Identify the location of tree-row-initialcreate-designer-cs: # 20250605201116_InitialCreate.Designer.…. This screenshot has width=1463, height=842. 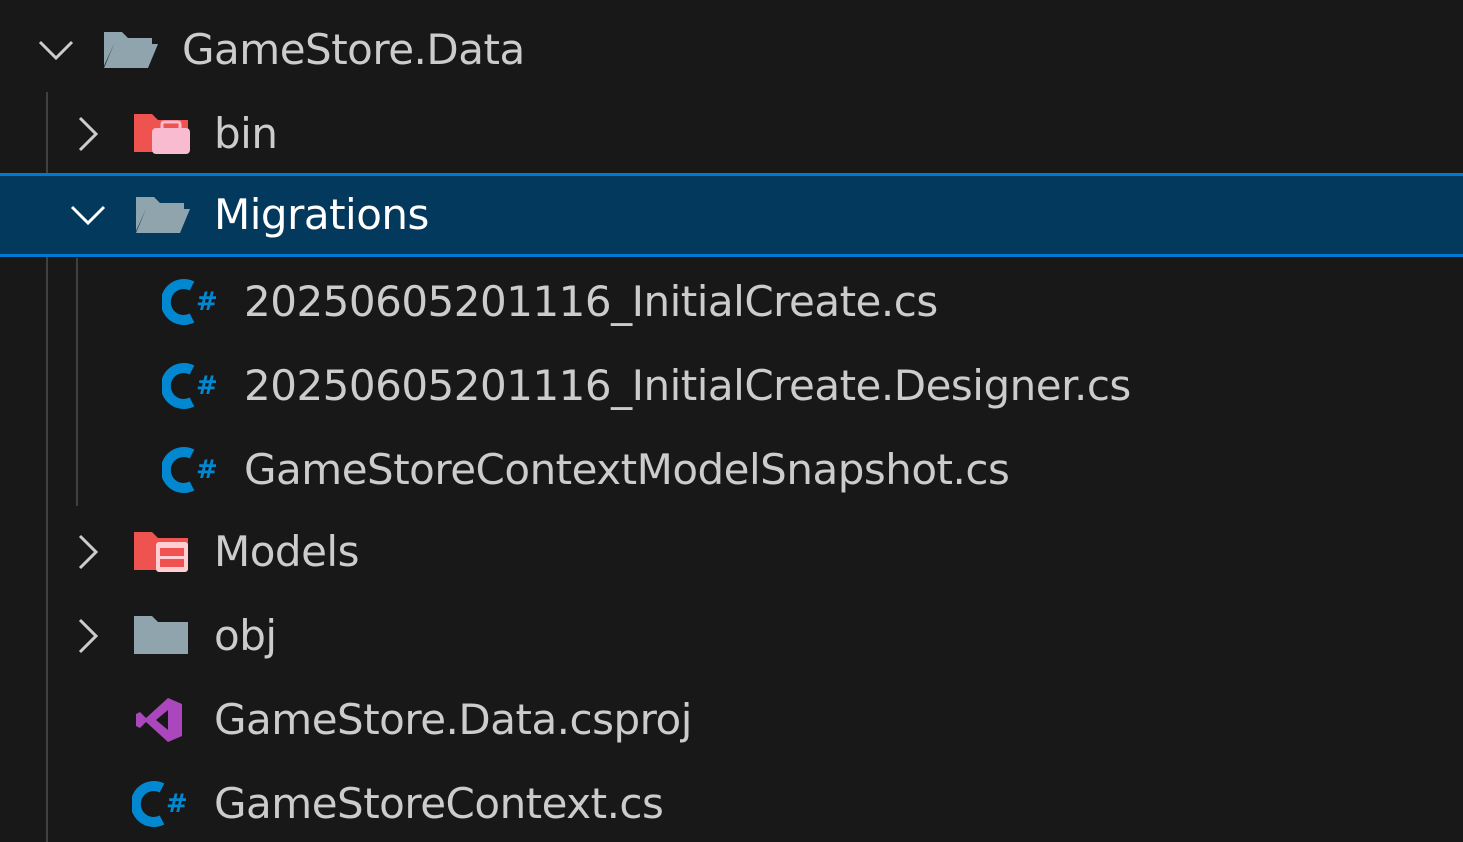
(731, 386).